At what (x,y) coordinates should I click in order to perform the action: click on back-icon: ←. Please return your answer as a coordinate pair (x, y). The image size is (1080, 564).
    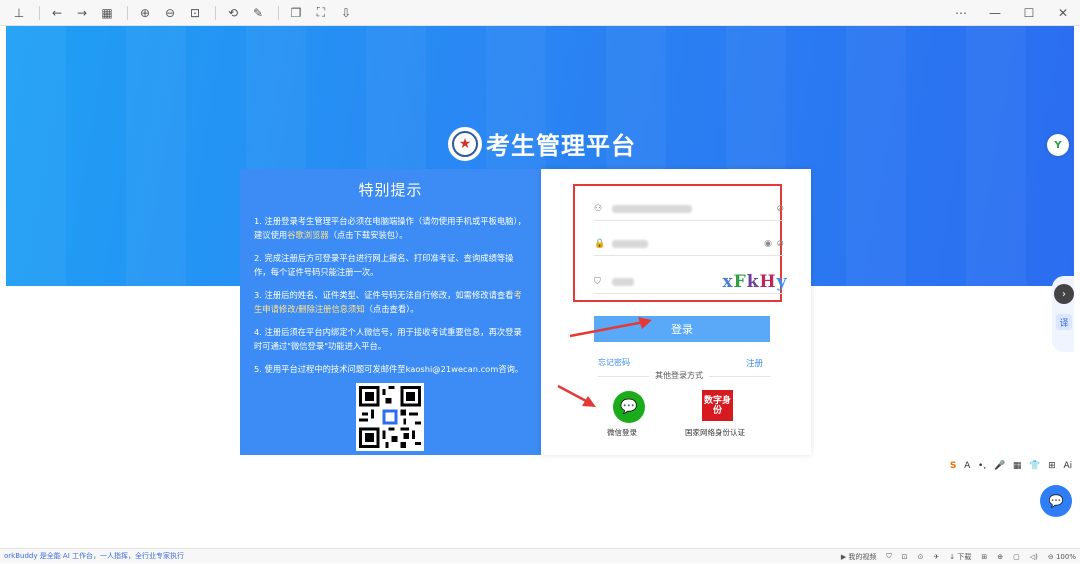
    Looking at the image, I should click on (57, 13).